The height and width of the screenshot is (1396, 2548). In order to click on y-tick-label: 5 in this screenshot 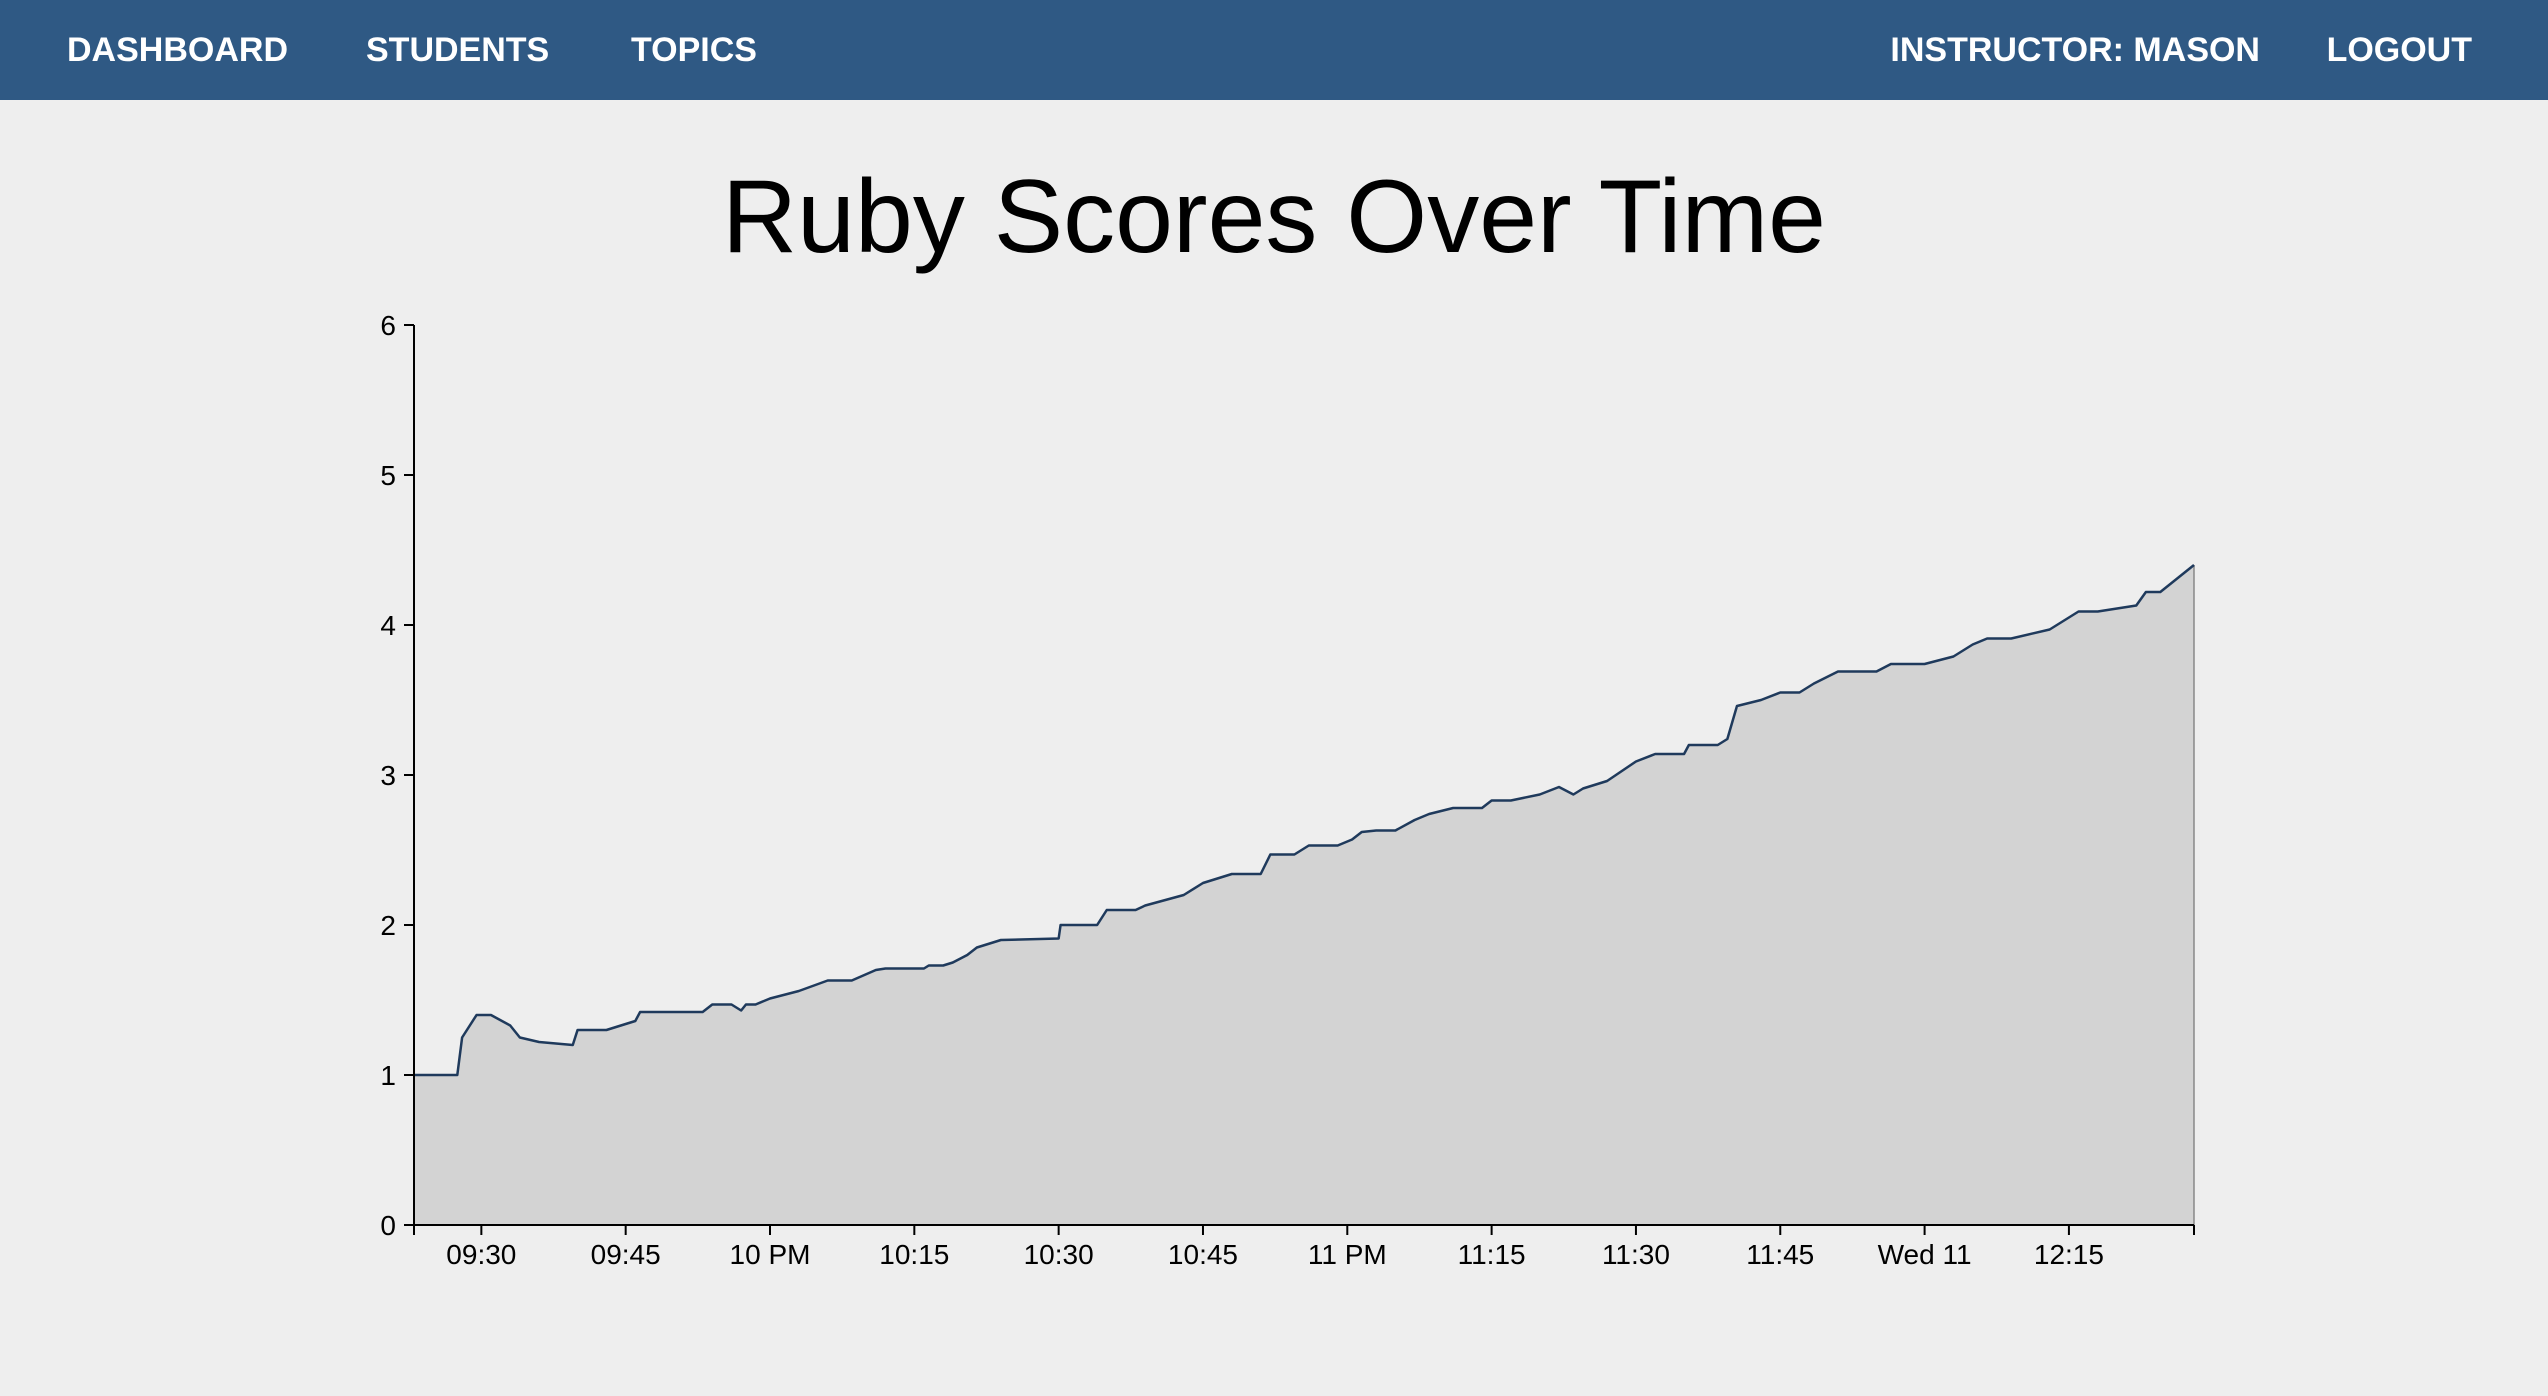, I will do `click(388, 475)`.